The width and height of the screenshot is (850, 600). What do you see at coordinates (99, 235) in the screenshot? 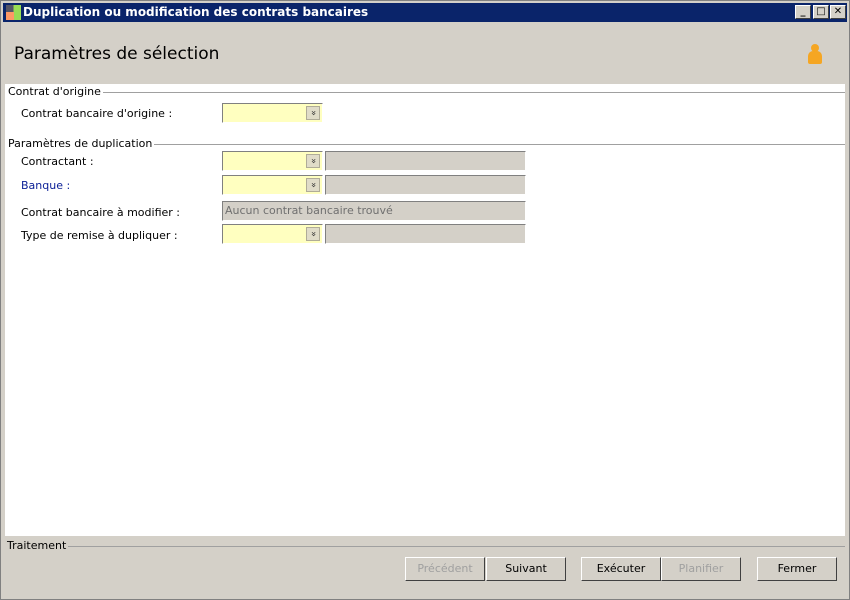
I see `label-type-remise: Type de remise à dupliquer :` at bounding box center [99, 235].